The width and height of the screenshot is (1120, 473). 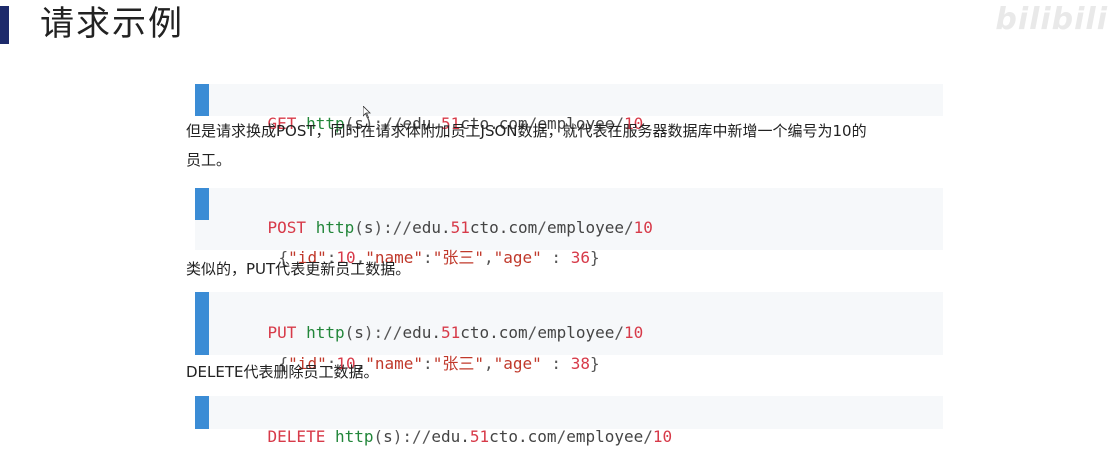 I want to click on url-sep: ://, so click(x=417, y=436).